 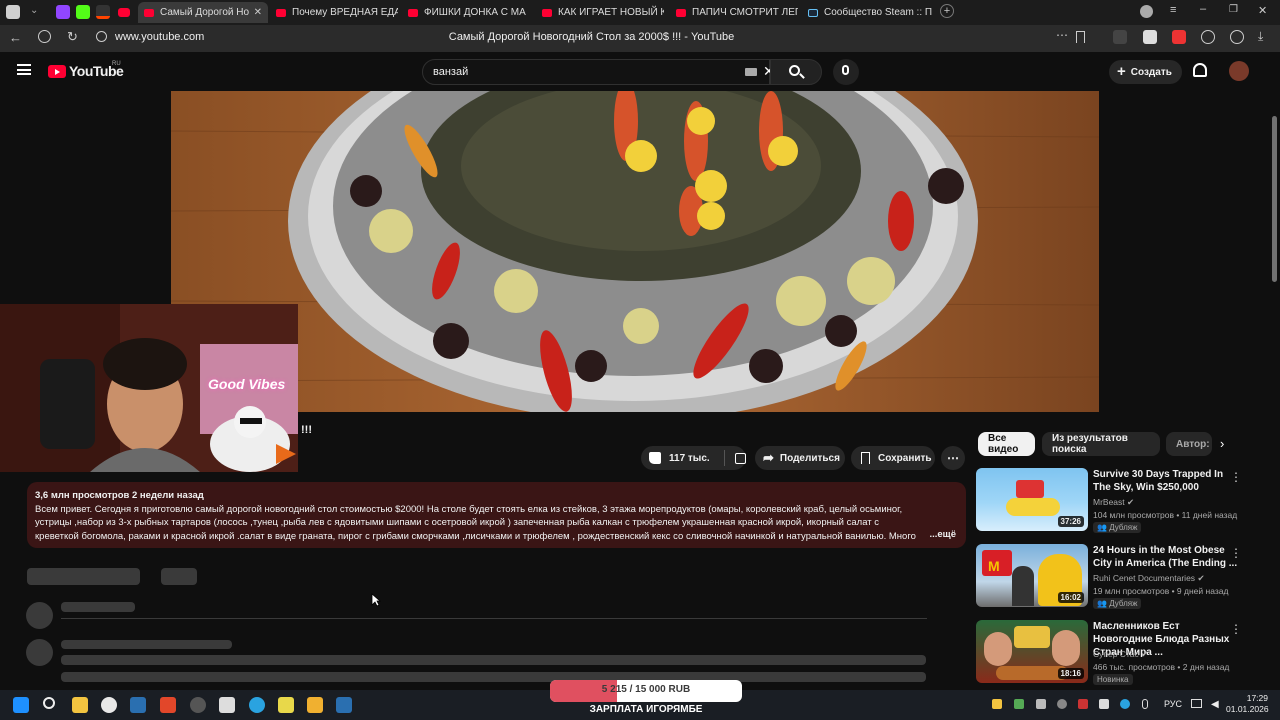 I want to click on profile-icon, so click(x=1146, y=11).